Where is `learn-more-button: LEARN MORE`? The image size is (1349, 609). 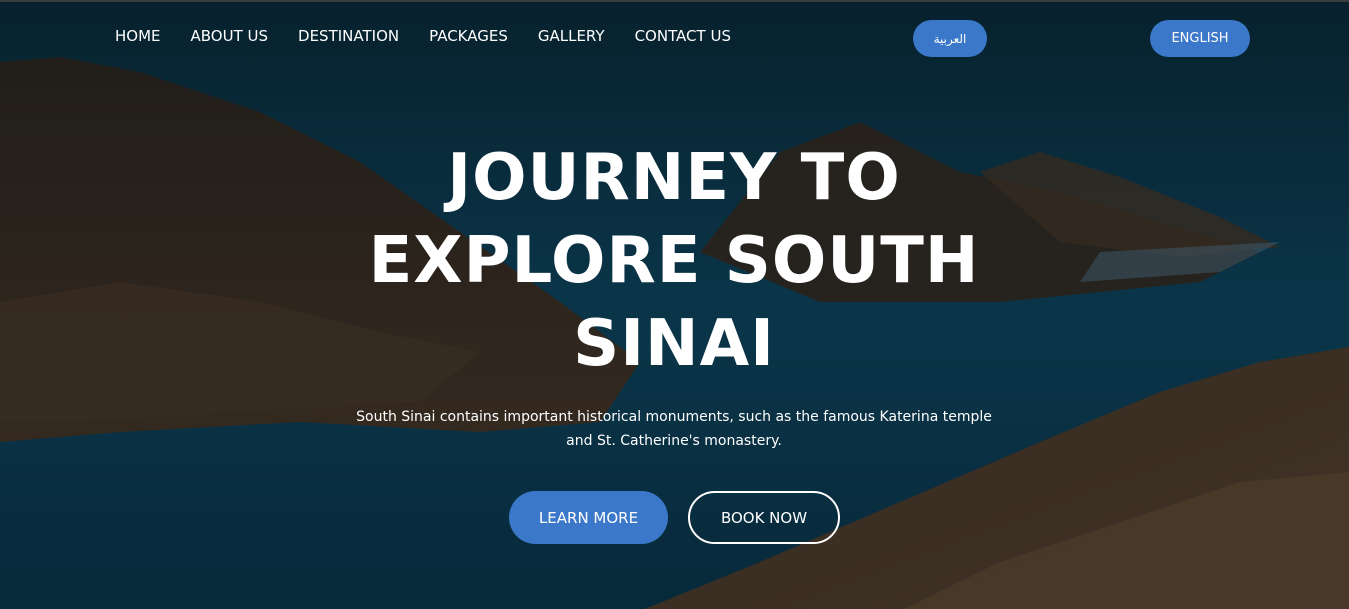
learn-more-button: LEARN MORE is located at coordinates (588, 517).